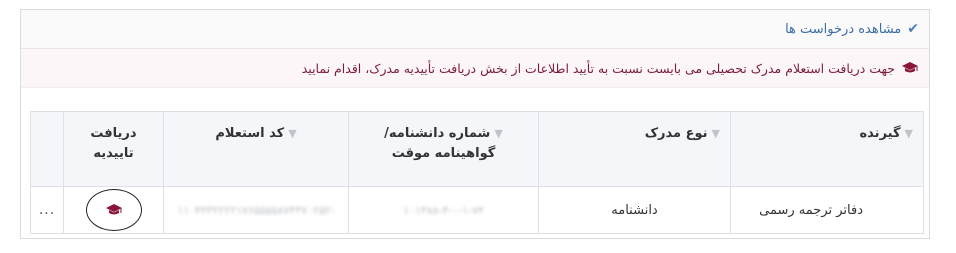  What do you see at coordinates (634, 149) in the screenshot?
I see `column-header-doc-type: ▼نوع مدرک` at bounding box center [634, 149].